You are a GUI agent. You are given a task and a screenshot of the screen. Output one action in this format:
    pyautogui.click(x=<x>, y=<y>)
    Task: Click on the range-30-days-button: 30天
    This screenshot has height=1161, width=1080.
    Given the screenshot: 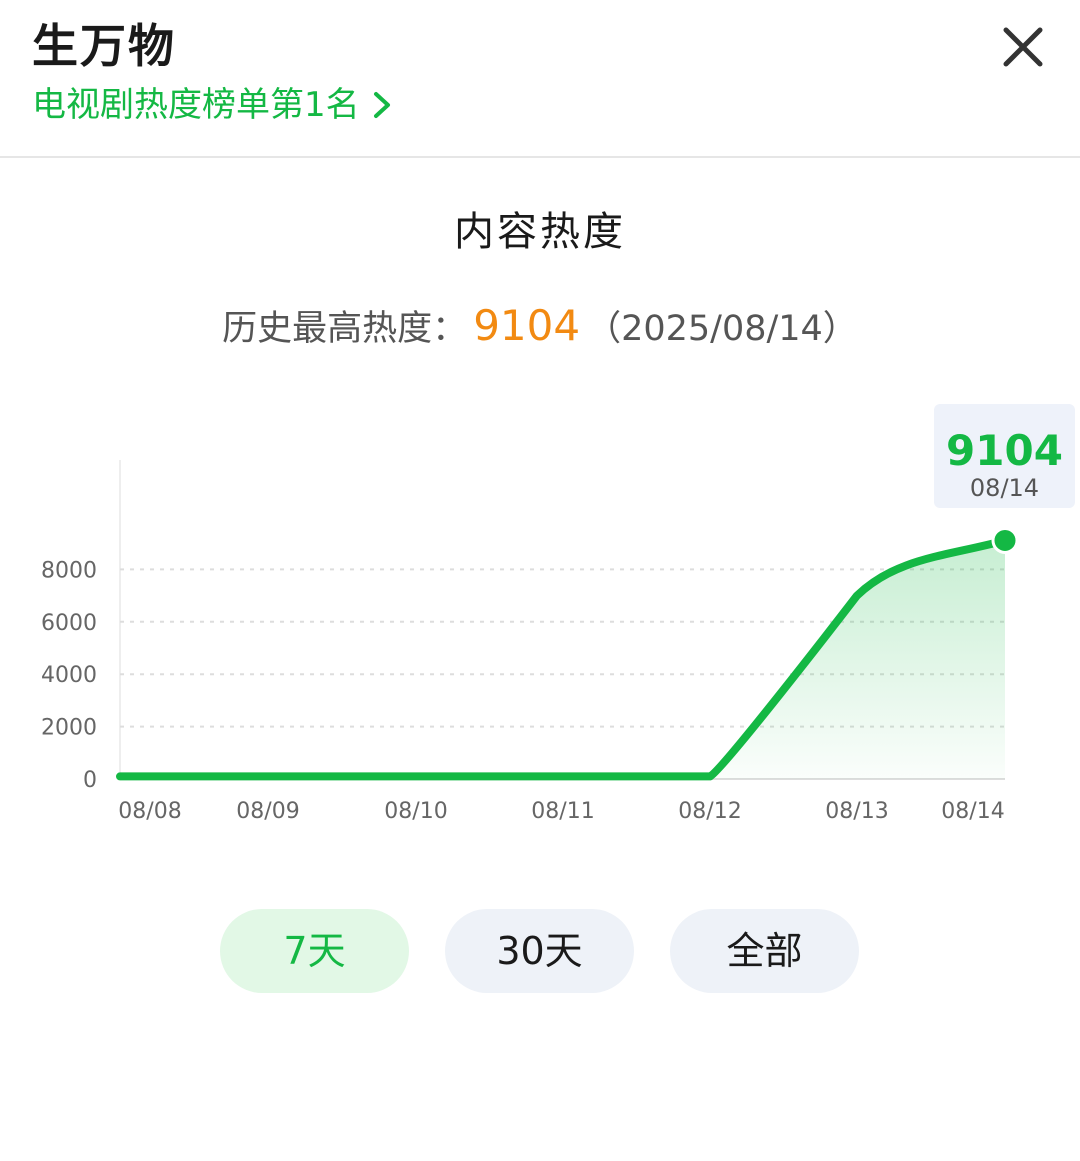 What is the action you would take?
    pyautogui.click(x=539, y=951)
    